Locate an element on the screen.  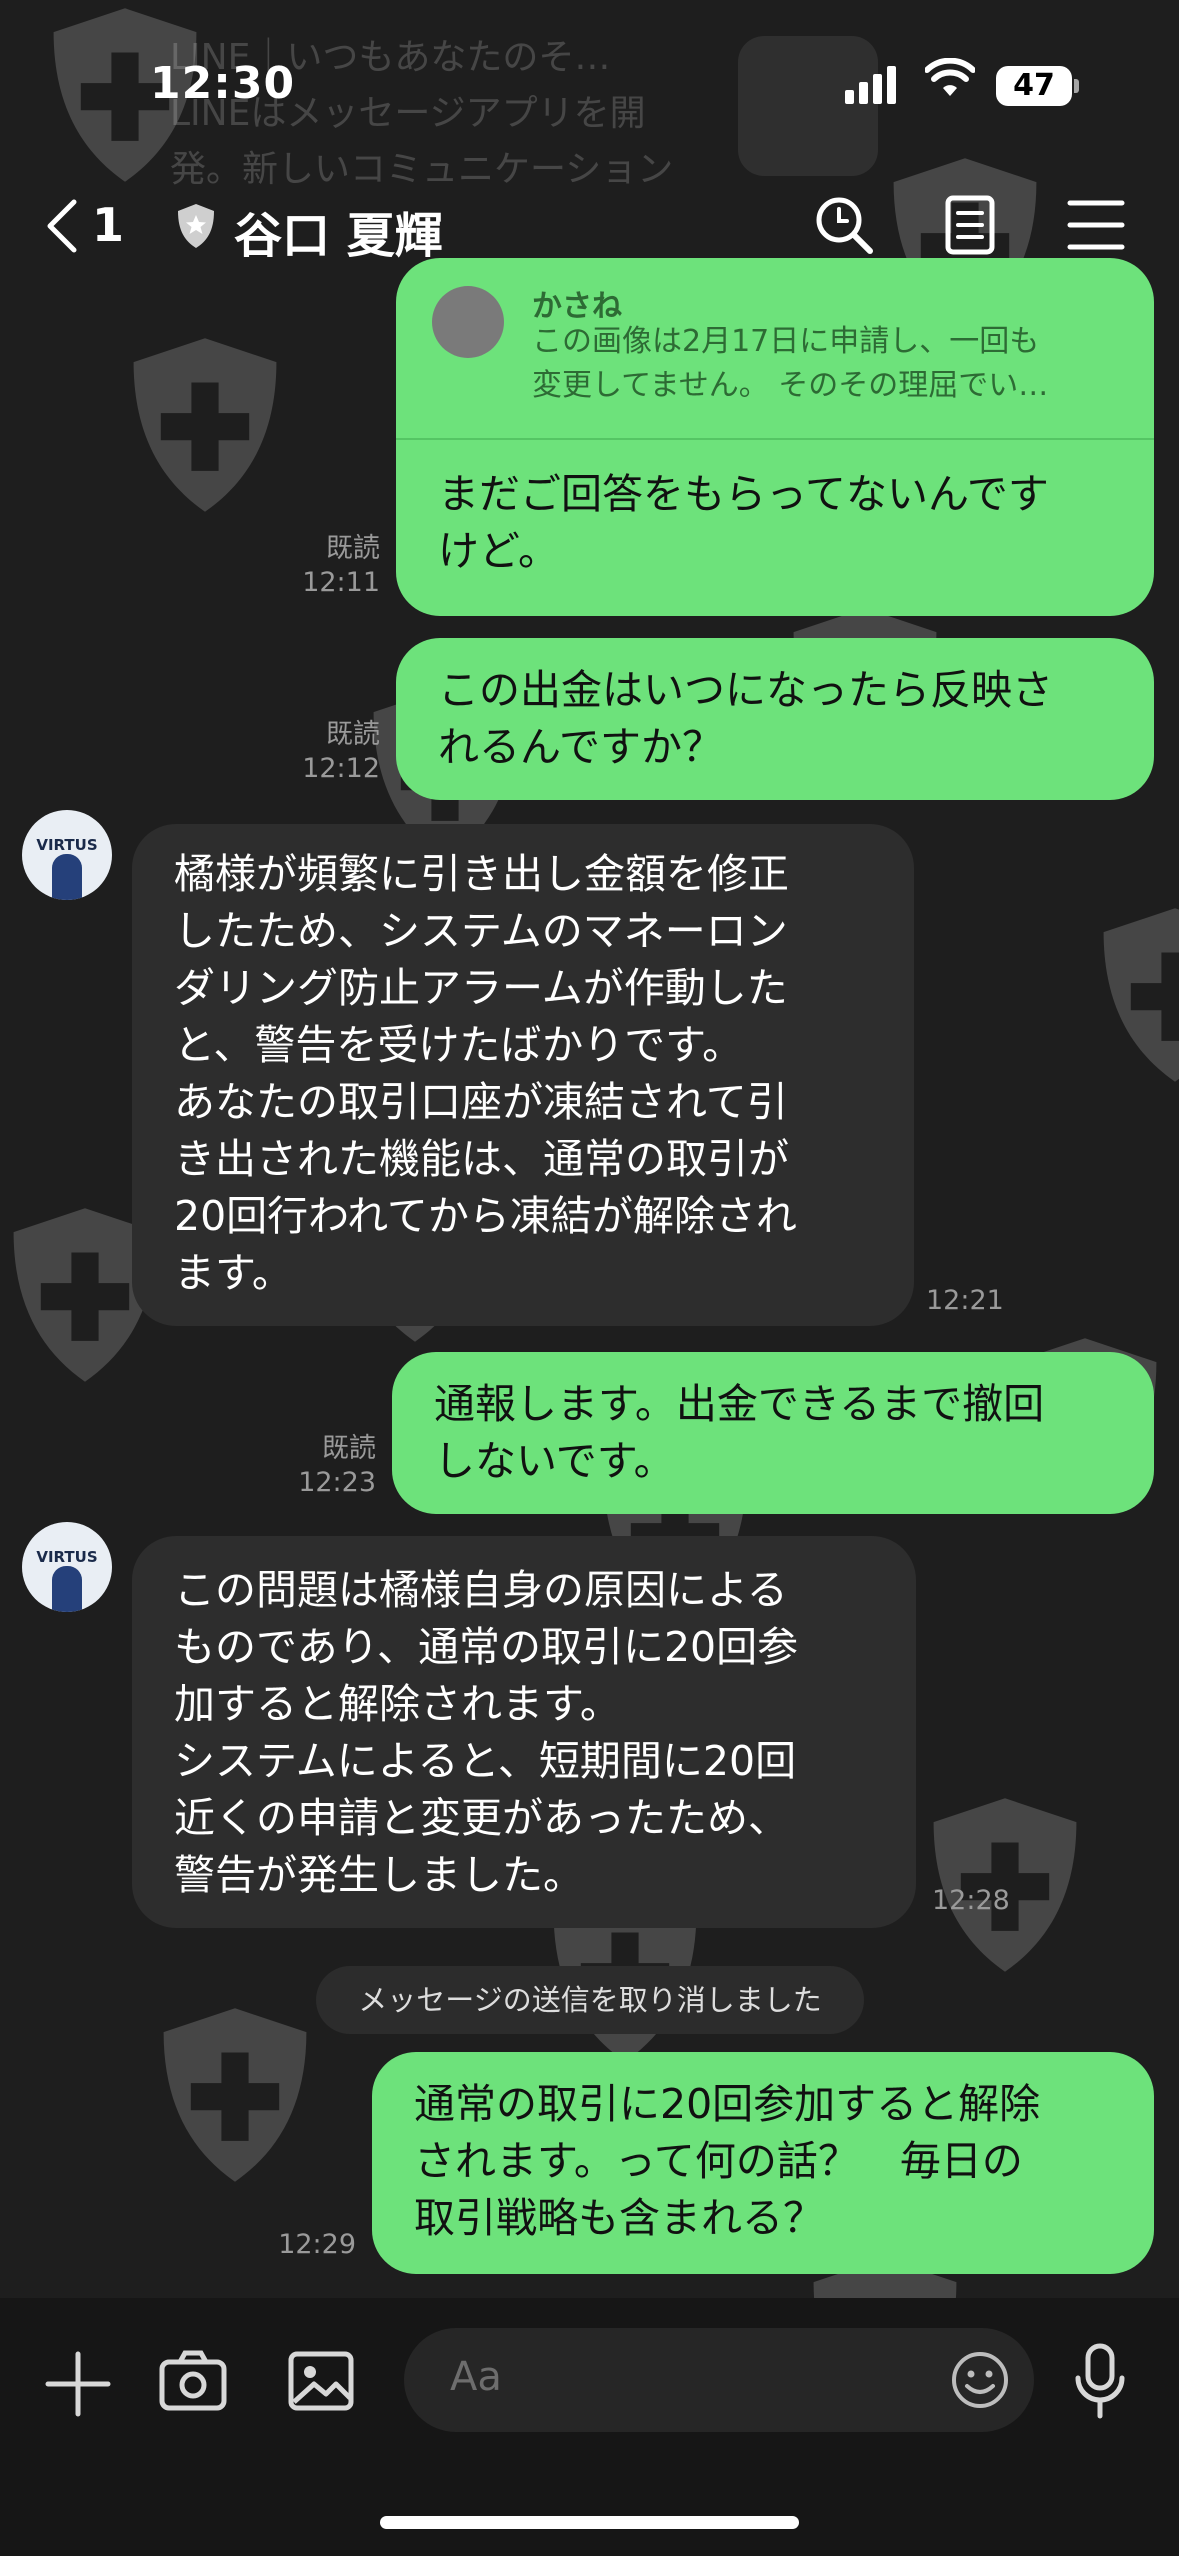
image-icon is located at coordinates (321, 2381).